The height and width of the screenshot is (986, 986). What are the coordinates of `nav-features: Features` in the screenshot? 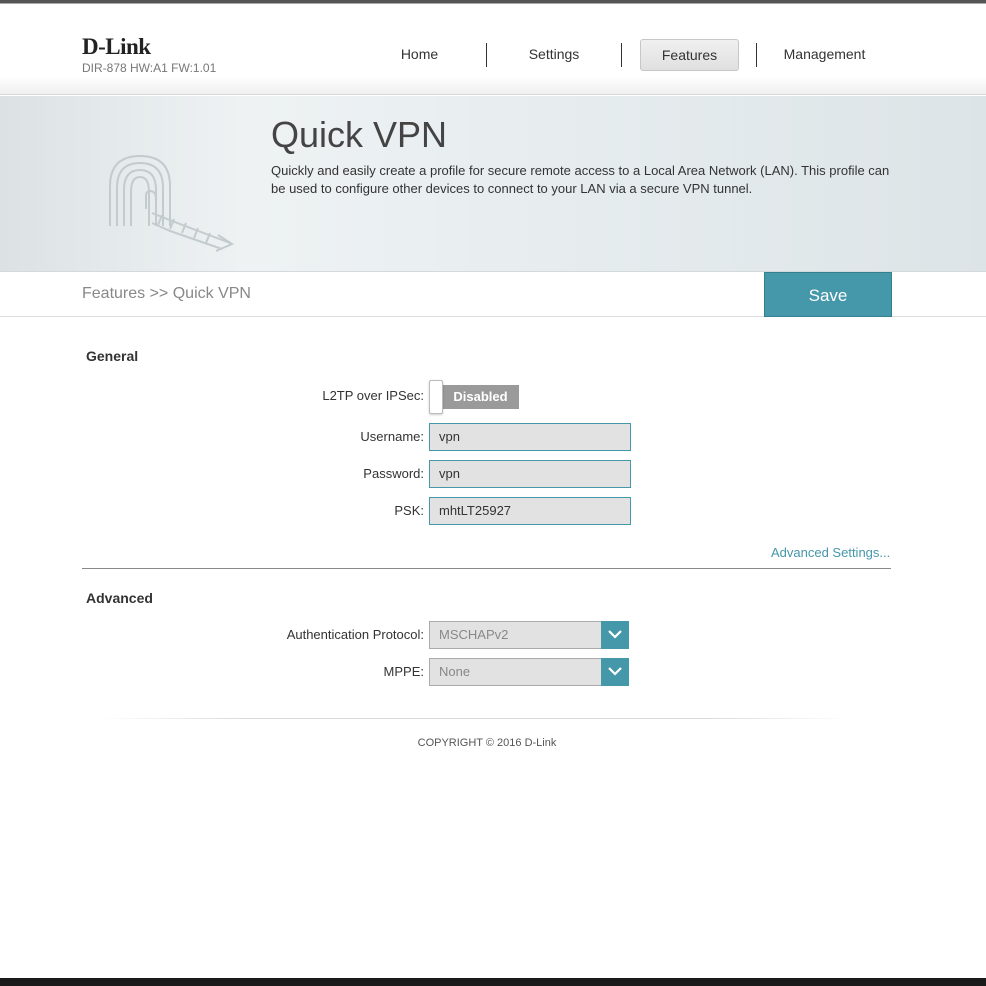 It's located at (689, 55).